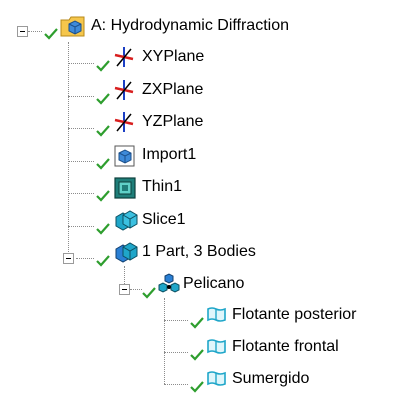 The image size is (413, 396). I want to click on tree-item-label: Import1, so click(169, 154).